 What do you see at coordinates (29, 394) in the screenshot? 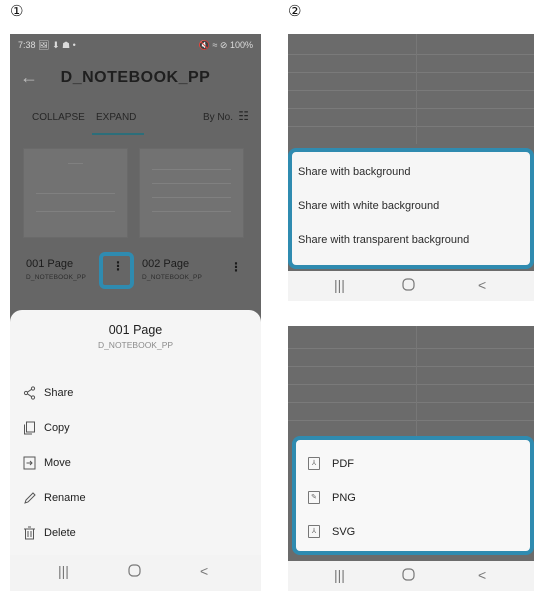
I see `share-icon` at bounding box center [29, 394].